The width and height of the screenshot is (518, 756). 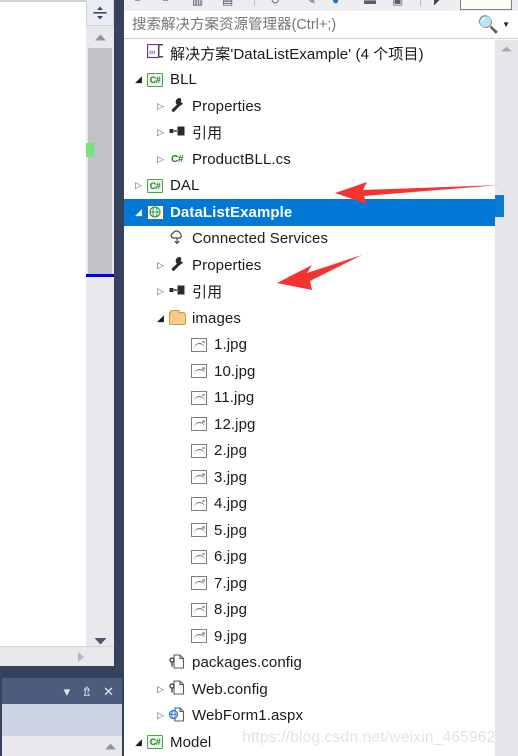 I want to click on tree-row: Connected Services, so click(x=309, y=239).